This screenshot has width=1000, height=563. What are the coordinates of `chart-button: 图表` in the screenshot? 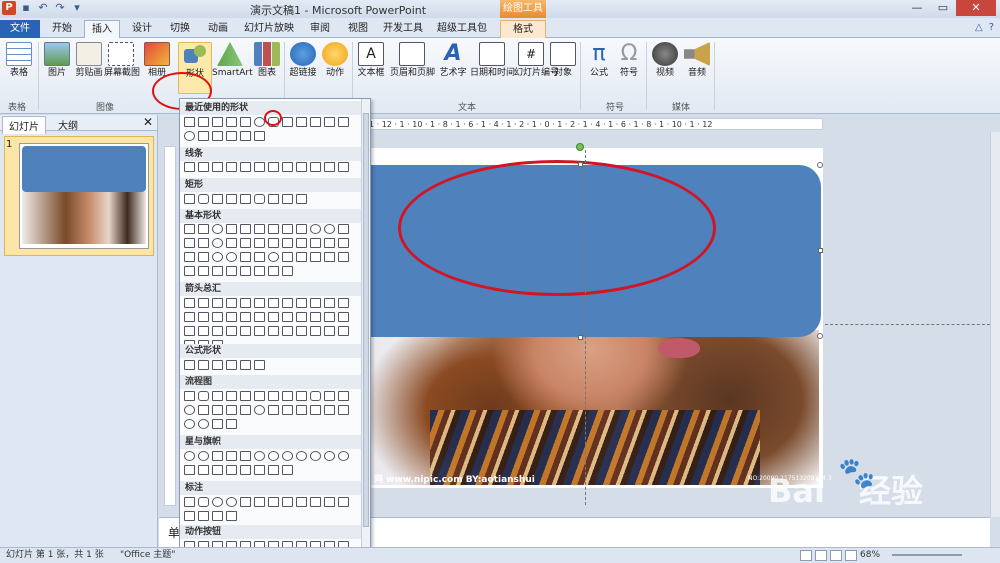 It's located at (267, 60).